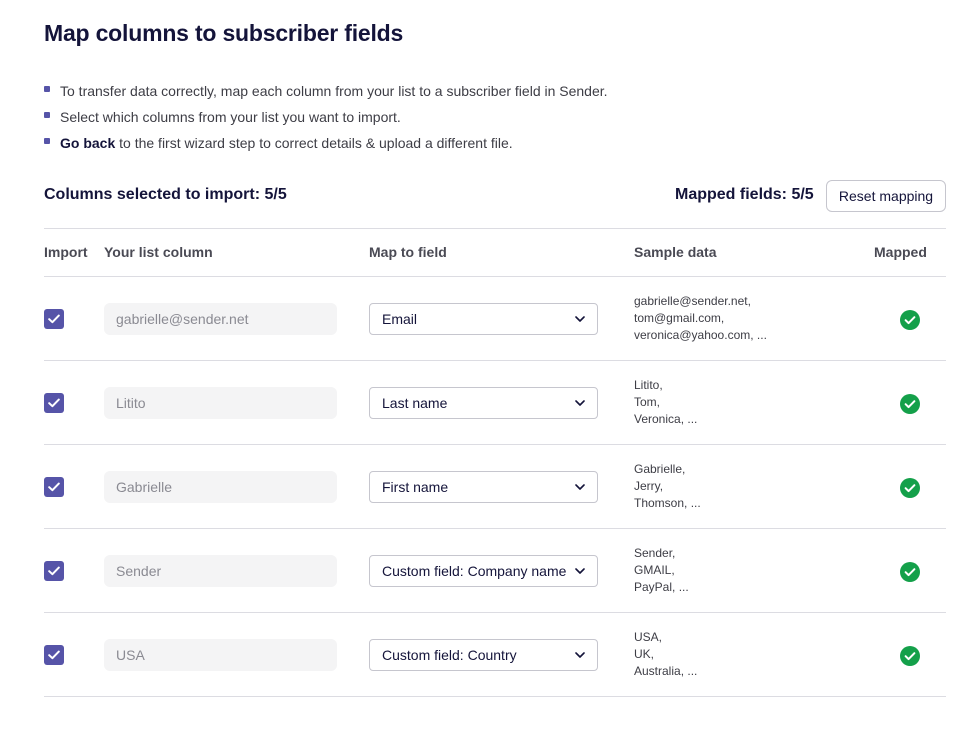  Describe the element at coordinates (495, 228) in the screenshot. I see `table-top-divider` at that location.